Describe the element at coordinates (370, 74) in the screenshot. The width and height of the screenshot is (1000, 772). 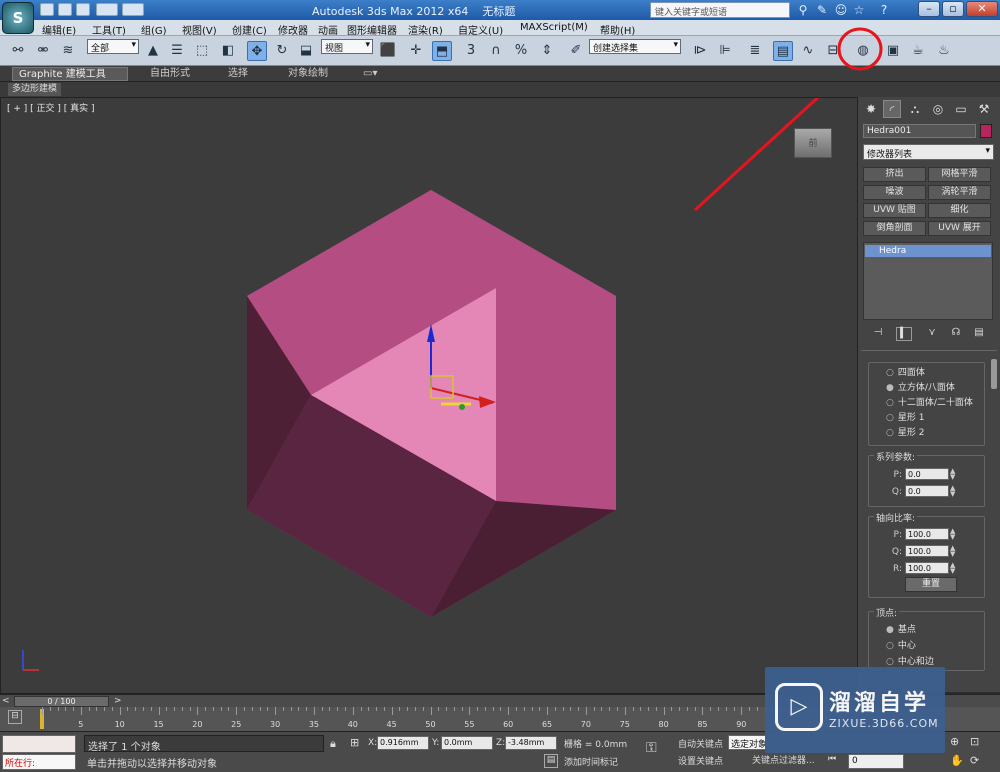
I see `ribbon-options-icon: ▭▾` at that location.